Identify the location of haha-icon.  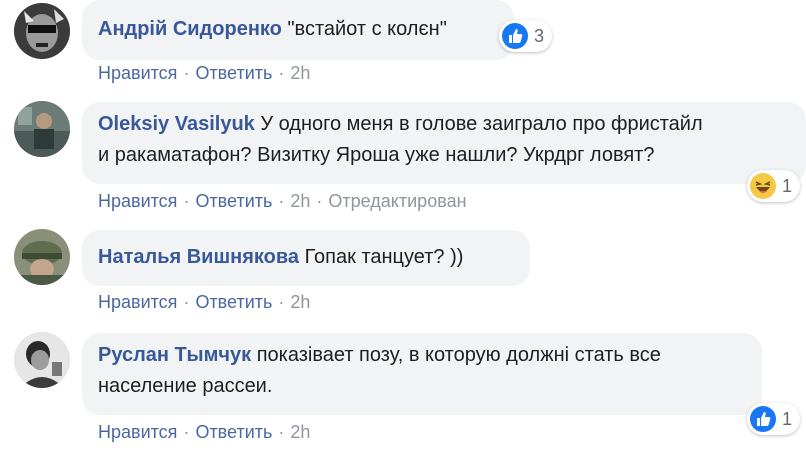
(763, 186).